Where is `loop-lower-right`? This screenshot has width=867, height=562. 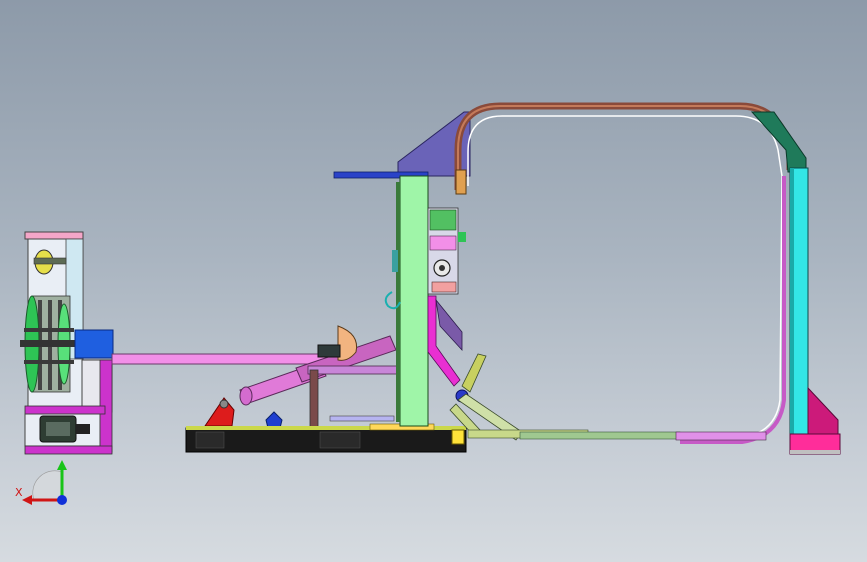
loop-lower-right is located at coordinates (733, 310).